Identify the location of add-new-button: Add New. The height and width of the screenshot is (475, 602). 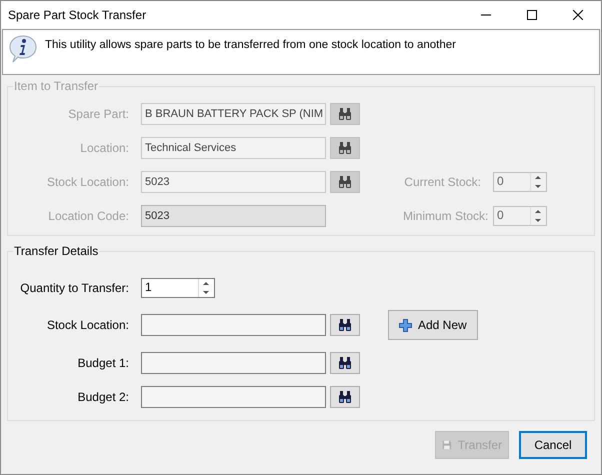
(433, 325).